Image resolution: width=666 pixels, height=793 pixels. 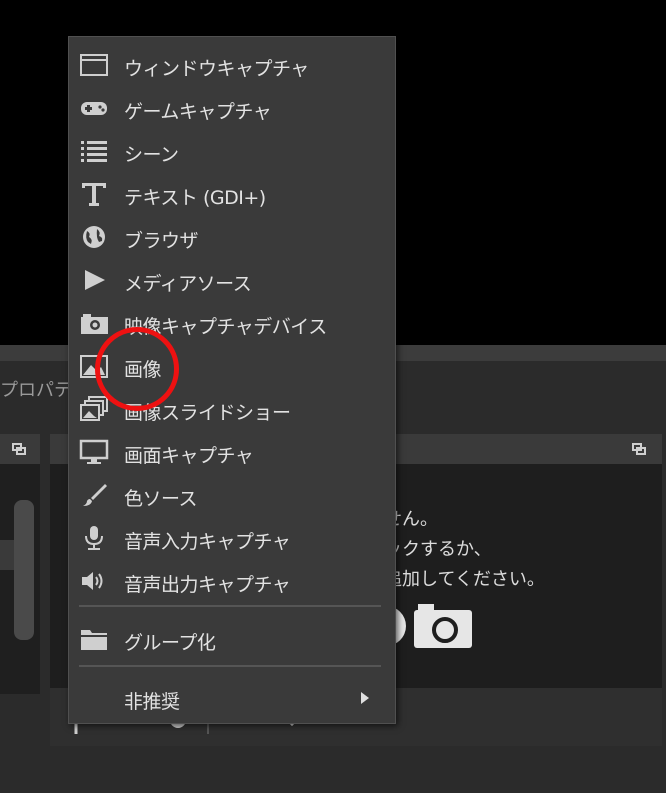 What do you see at coordinates (464, 579) in the screenshot?
I see `sources-empty-hint-line: 追加してください。` at bounding box center [464, 579].